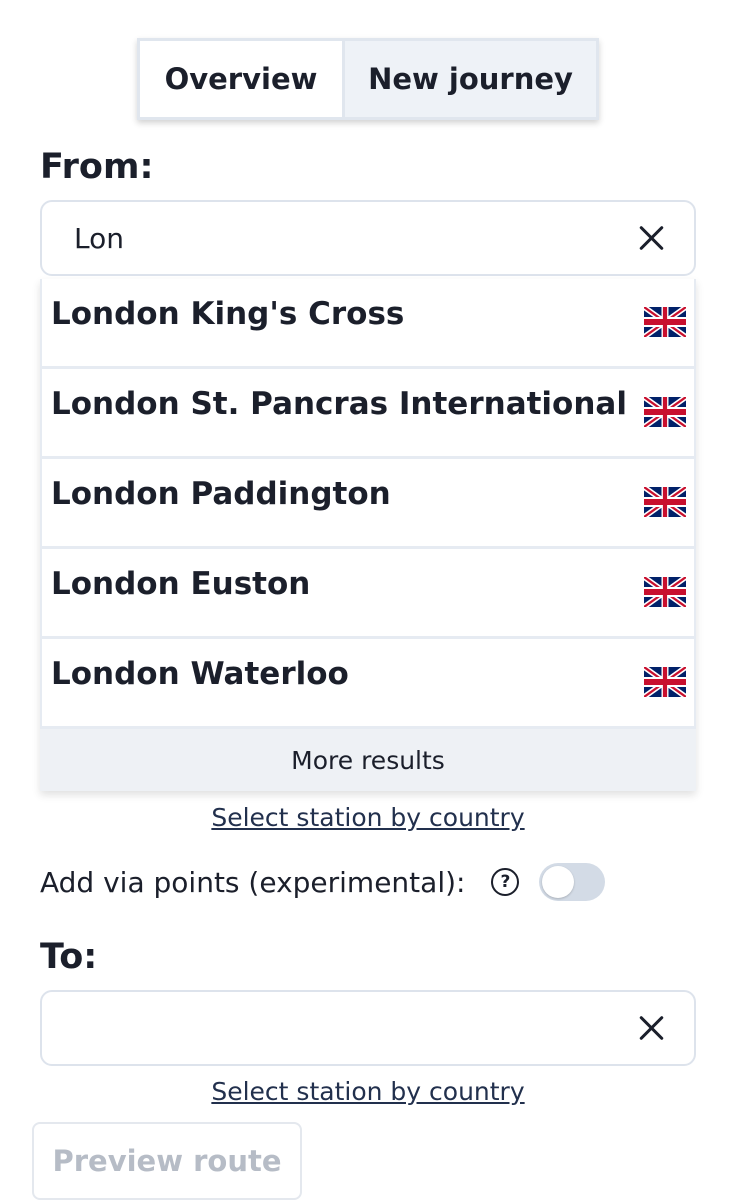 Image resolution: width=736 pixels, height=1200 pixels. I want to click on from-label: From:, so click(97, 167).